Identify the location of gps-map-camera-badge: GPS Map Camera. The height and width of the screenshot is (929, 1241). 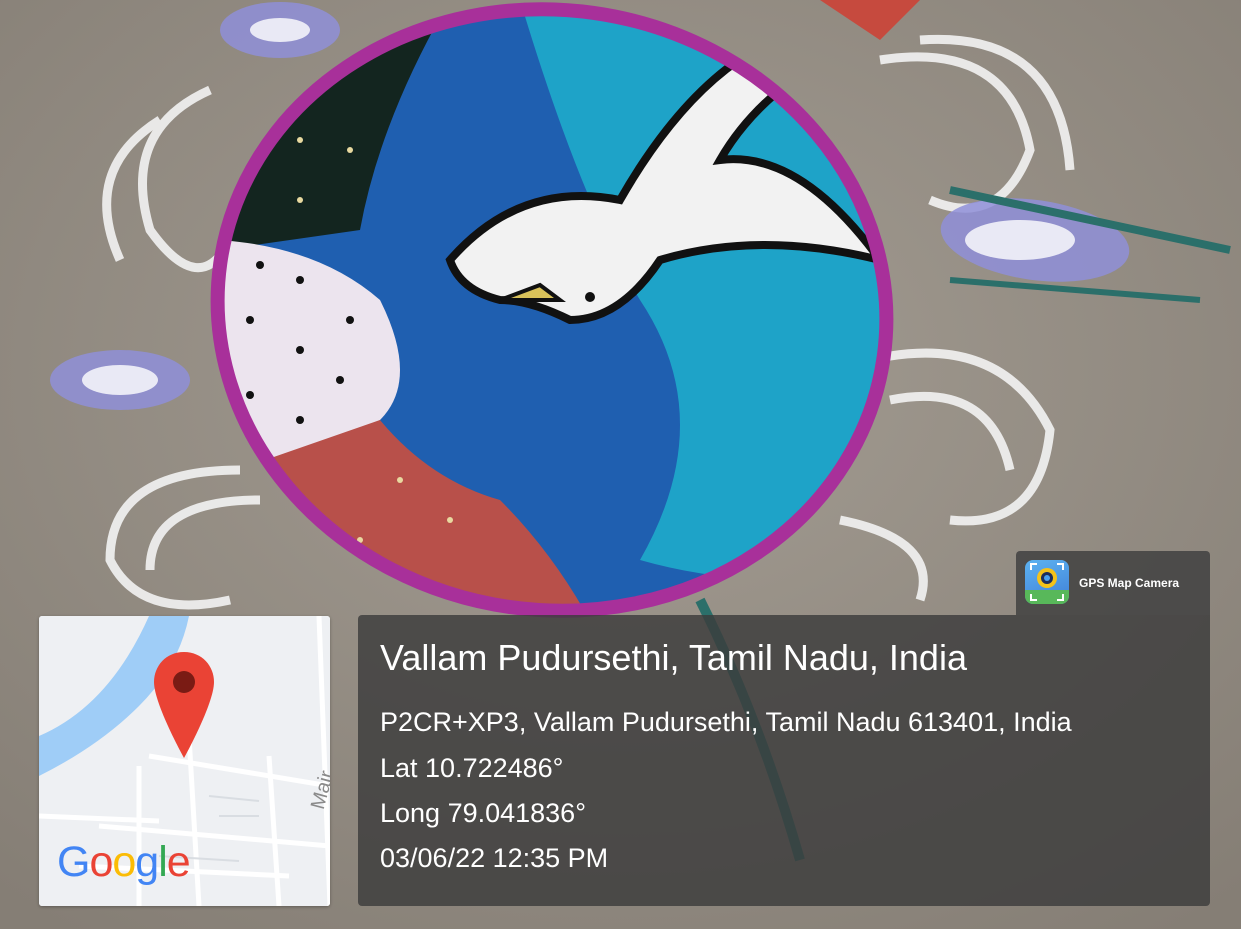
(1113, 583).